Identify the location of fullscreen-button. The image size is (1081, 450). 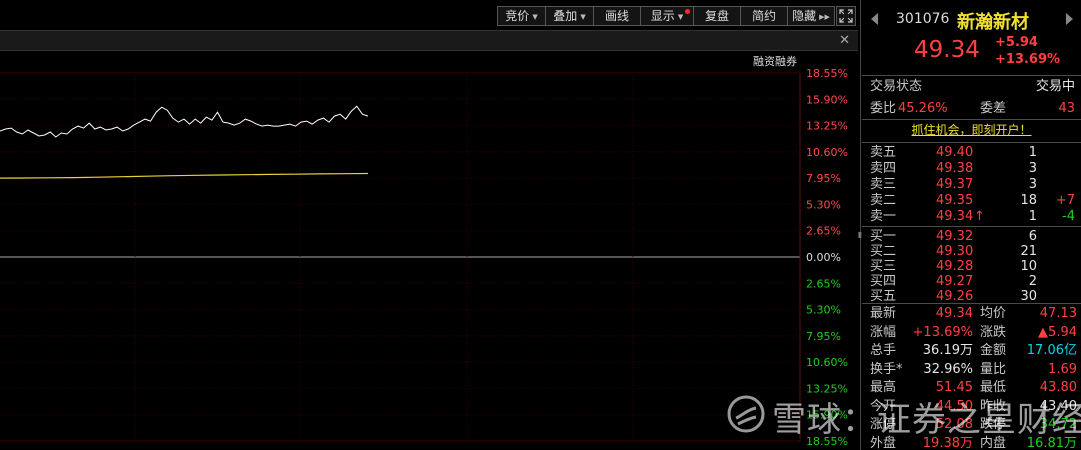
(846, 16).